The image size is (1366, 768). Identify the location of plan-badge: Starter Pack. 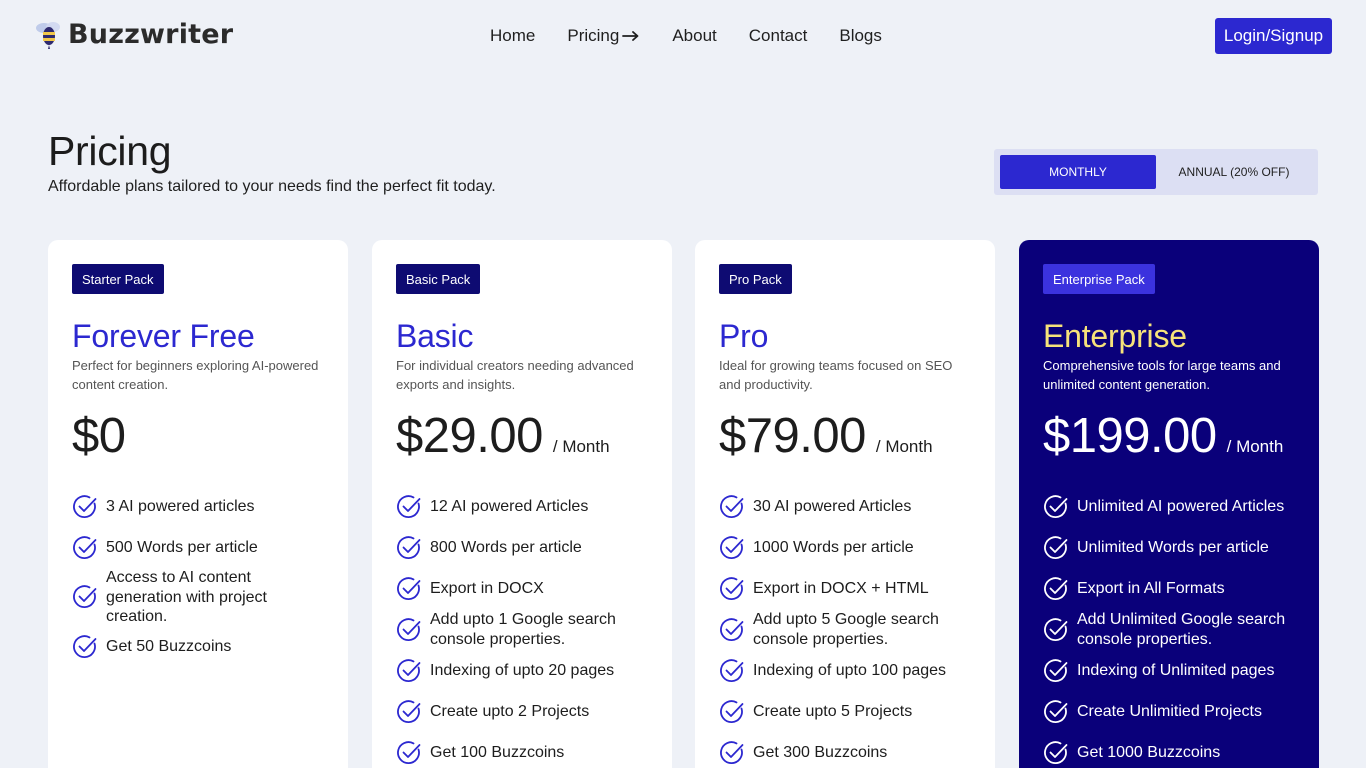
(118, 279).